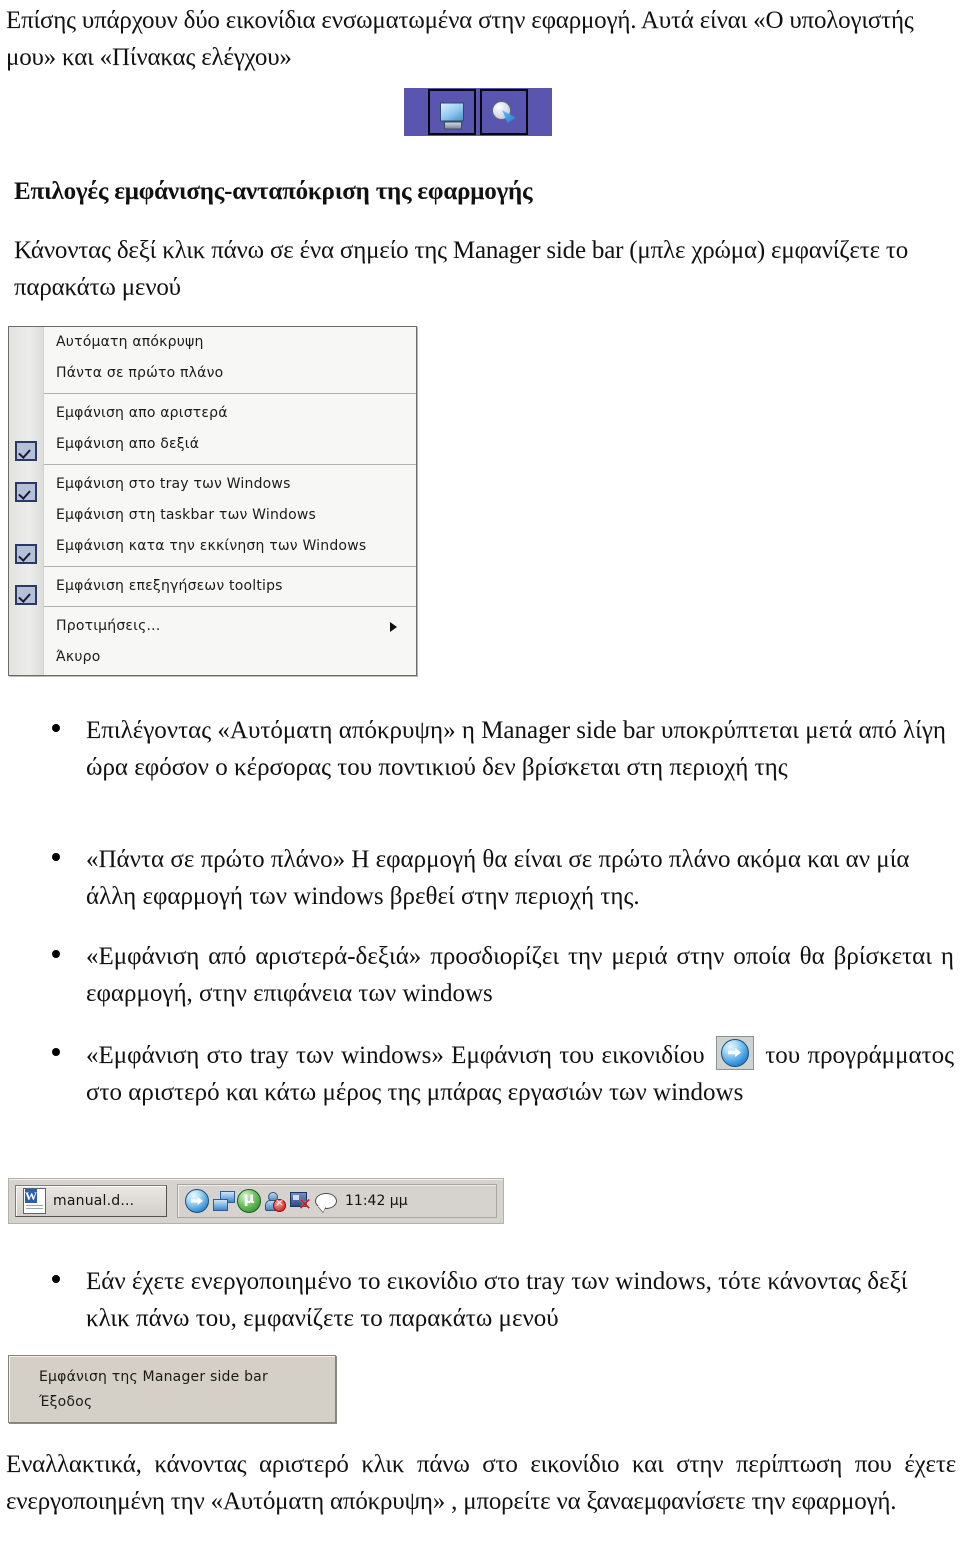 This screenshot has height=1549, width=960. Describe the element at coordinates (187, 1377) in the screenshot. I see `tray-menu-item-show-sidebar: Εμφάνιση της Manager side bar` at that location.